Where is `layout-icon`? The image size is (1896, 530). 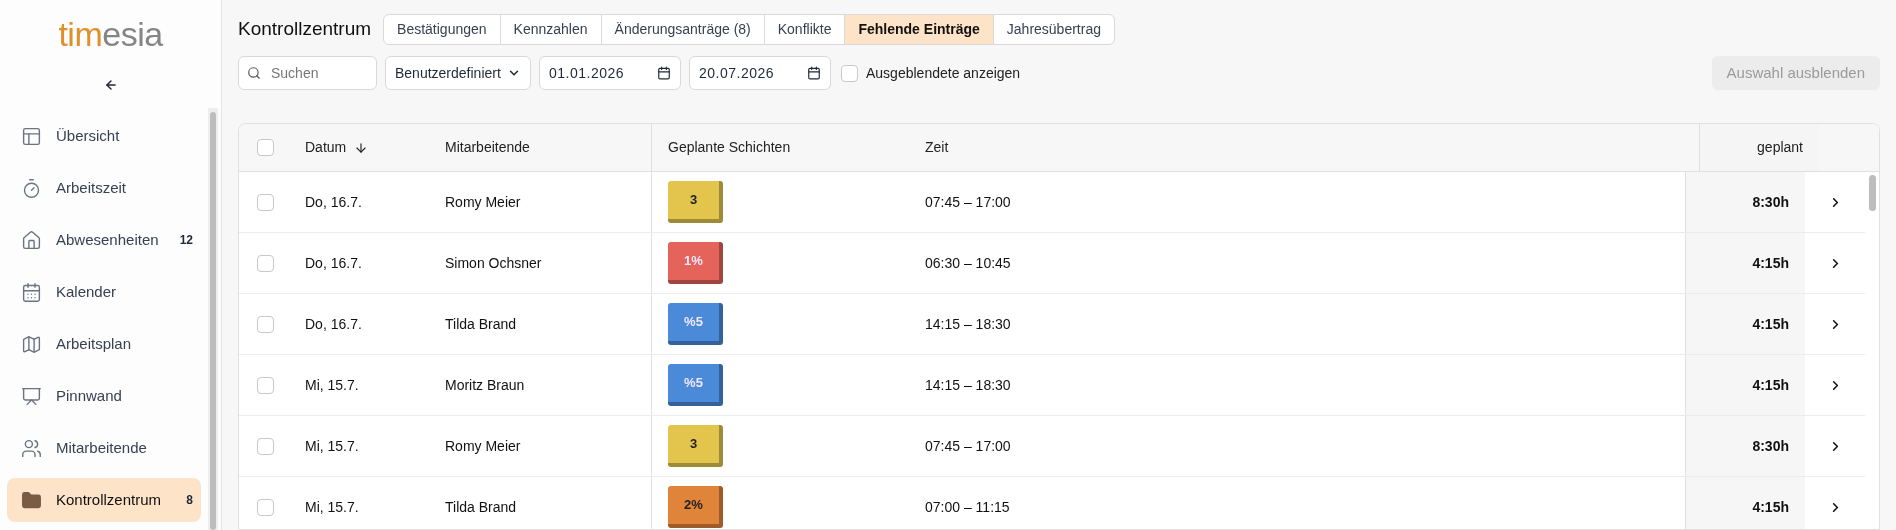
layout-icon is located at coordinates (31, 136).